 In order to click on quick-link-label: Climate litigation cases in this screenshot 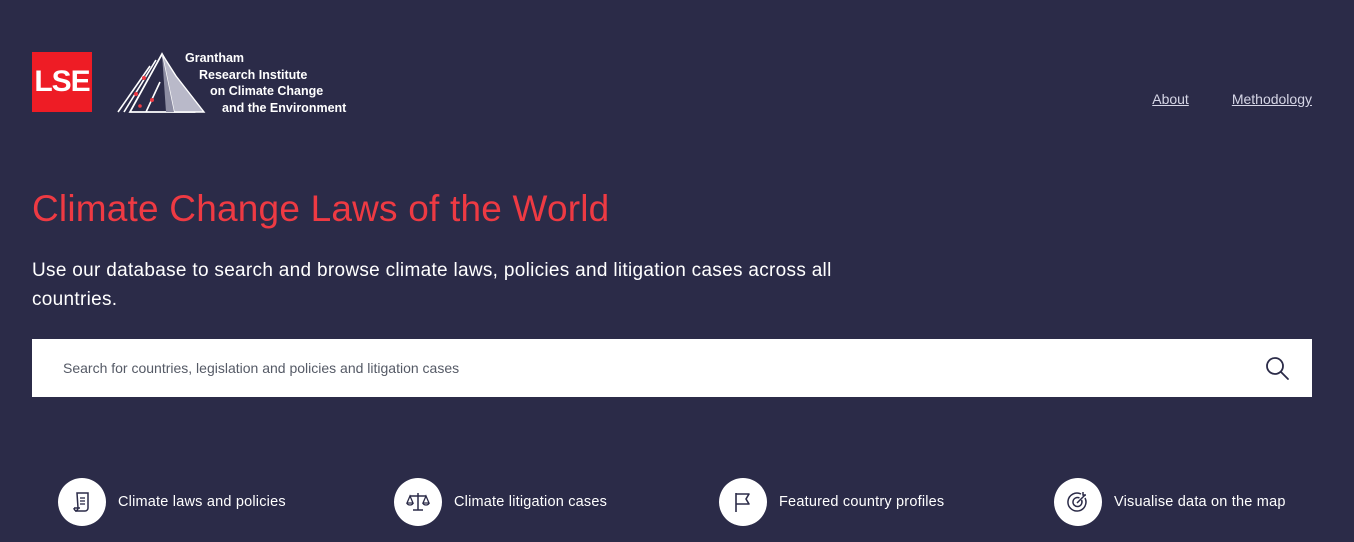, I will do `click(531, 502)`.